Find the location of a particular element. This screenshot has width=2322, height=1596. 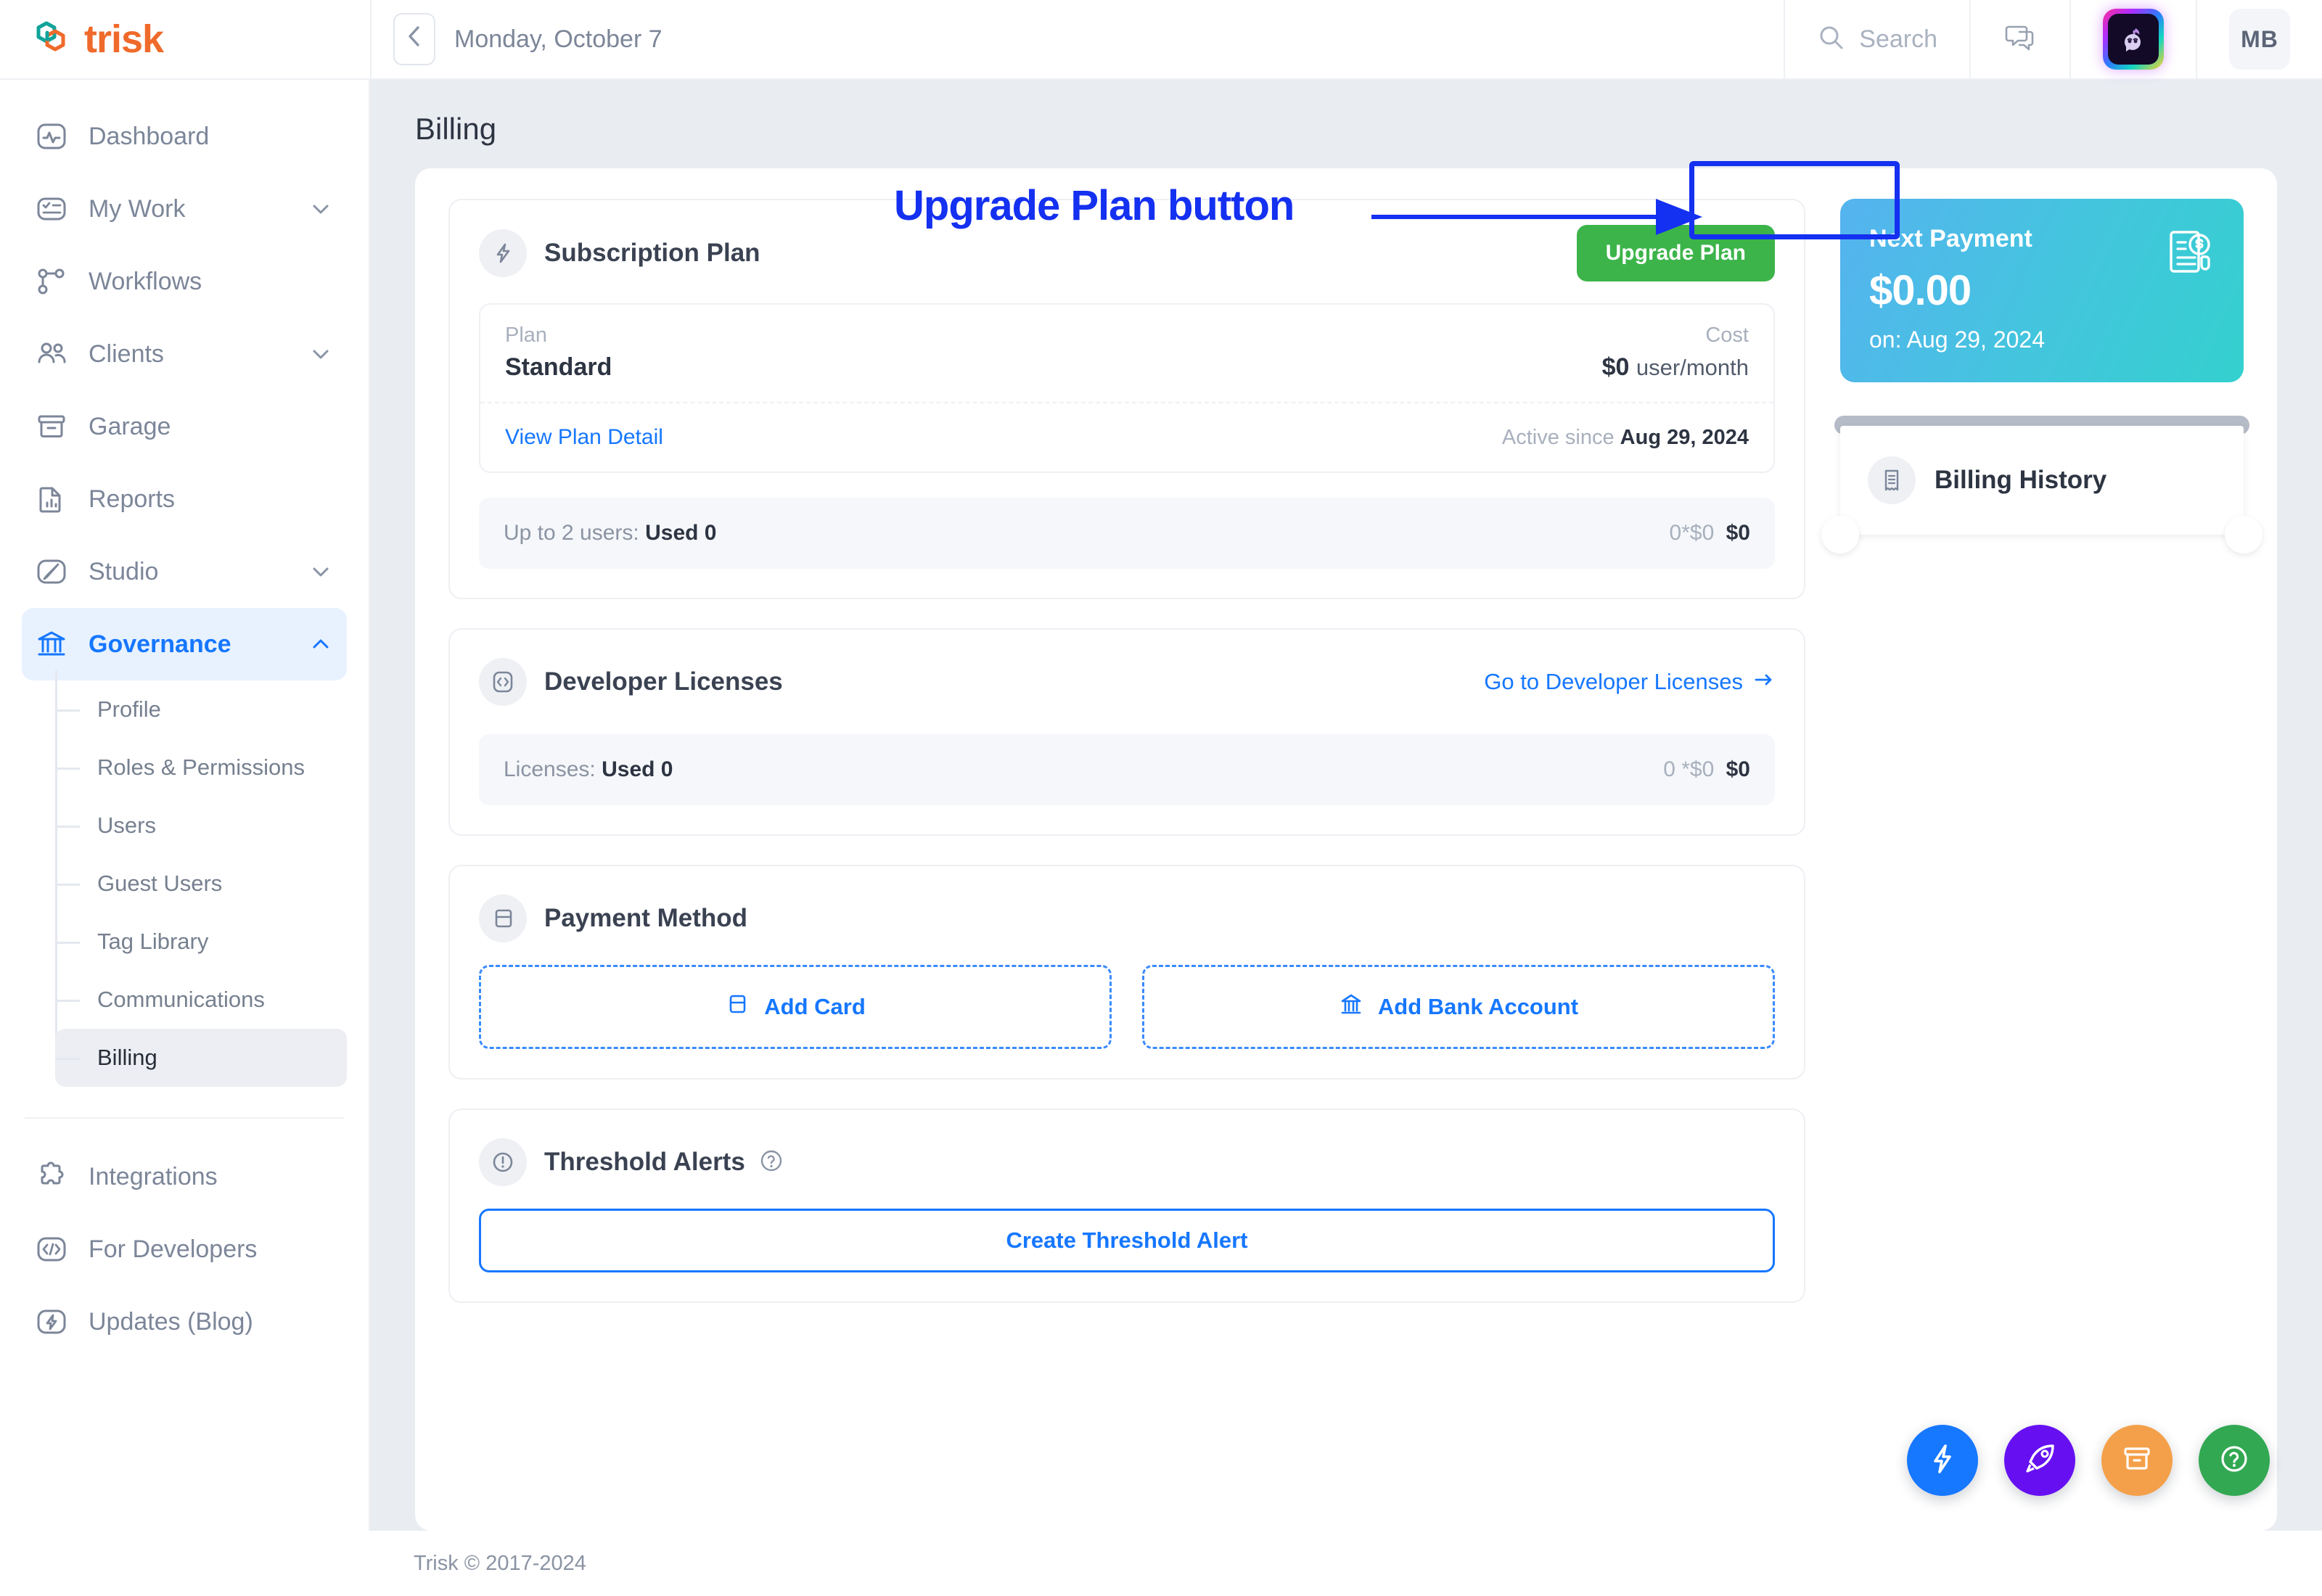

add-bank-label: Add Bank Account is located at coordinates (1478, 1006).